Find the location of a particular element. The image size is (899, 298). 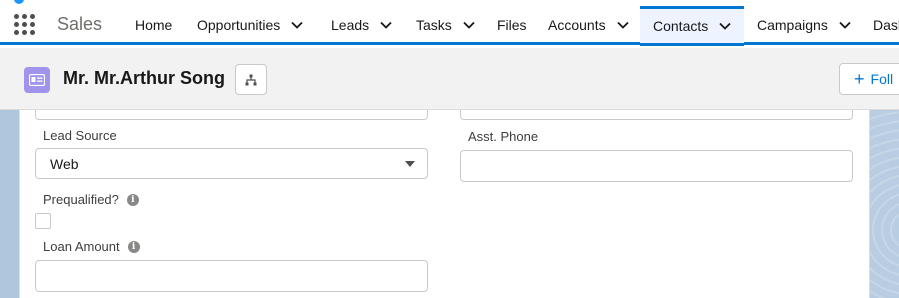

loan-amount-label-text: Loan Amount is located at coordinates (81, 246).